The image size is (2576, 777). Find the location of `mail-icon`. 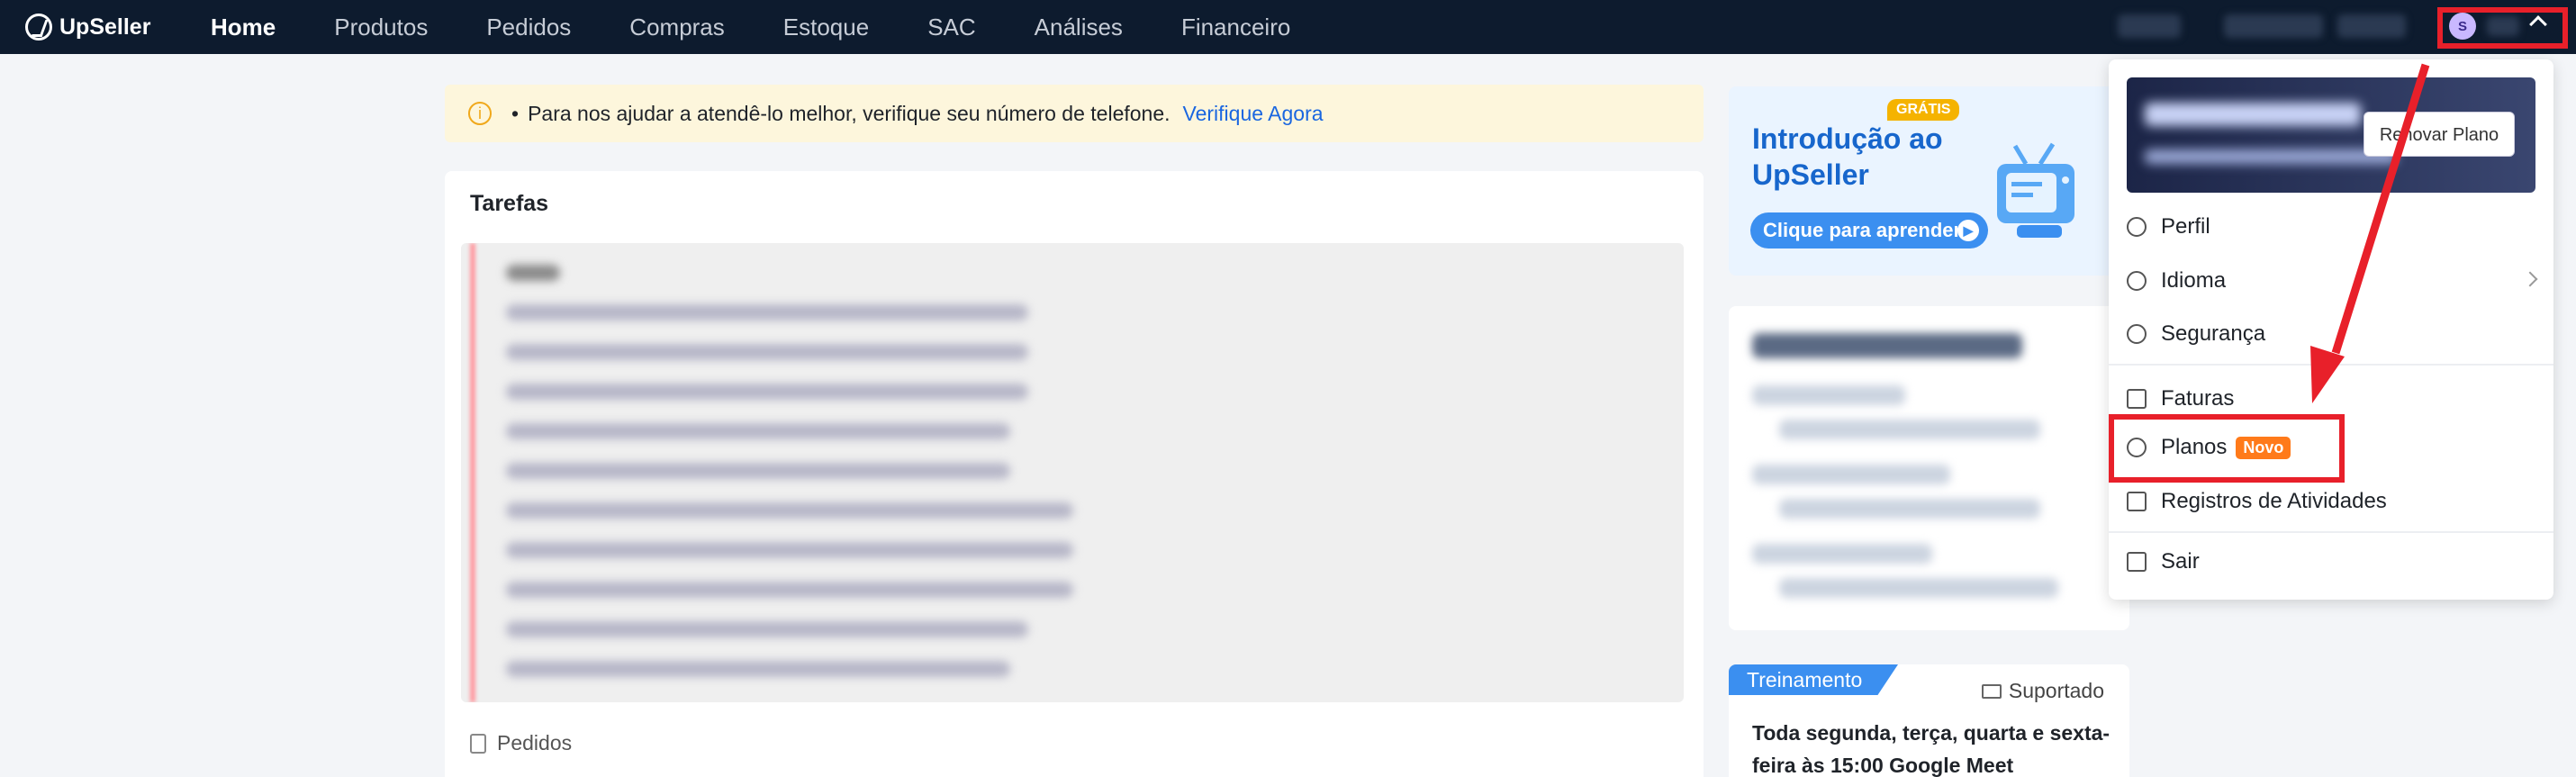

mail-icon is located at coordinates (1991, 691).